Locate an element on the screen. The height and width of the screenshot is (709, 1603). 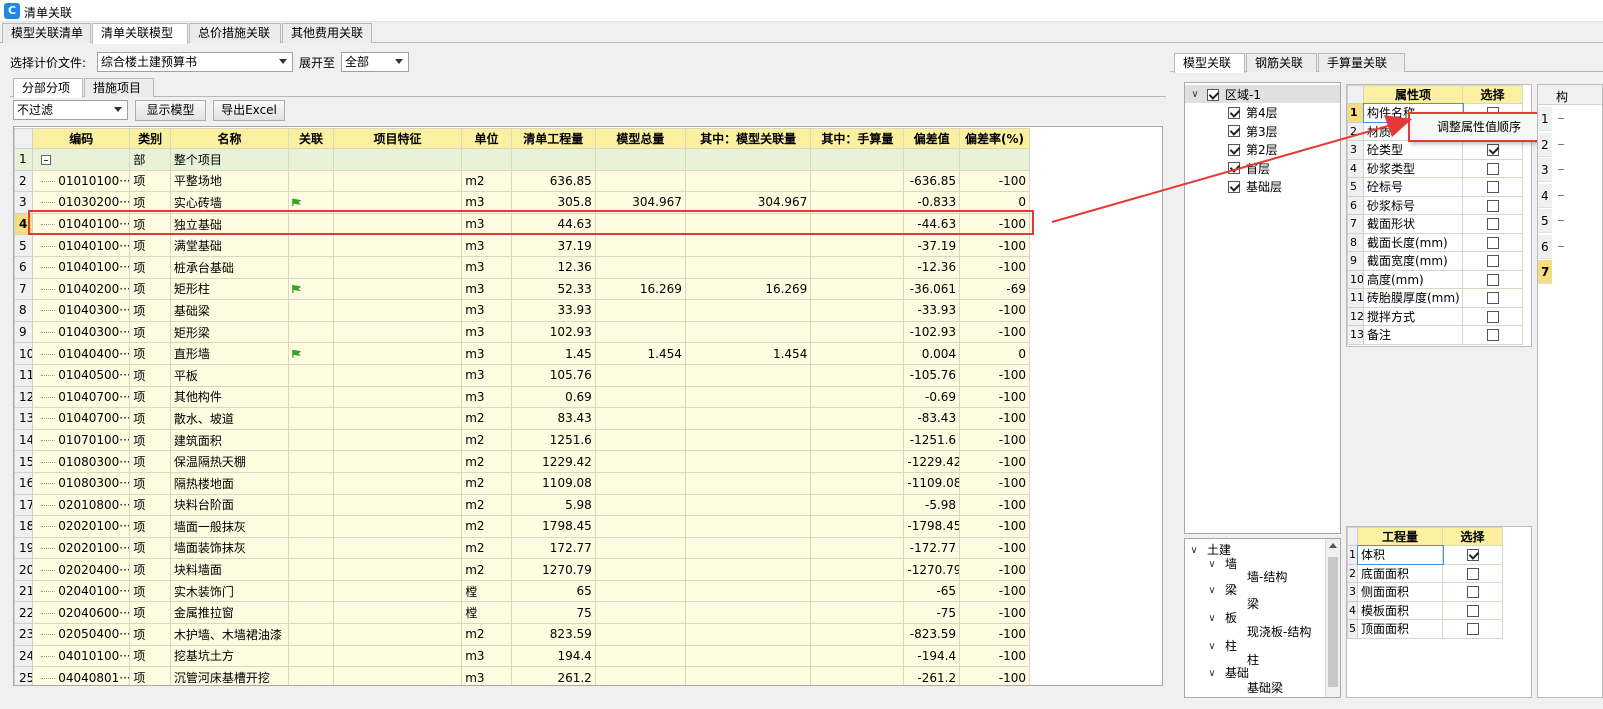
table-row: 1001040400···项直形墙m31.451.4541.4540.0040 is located at coordinates (522, 353).